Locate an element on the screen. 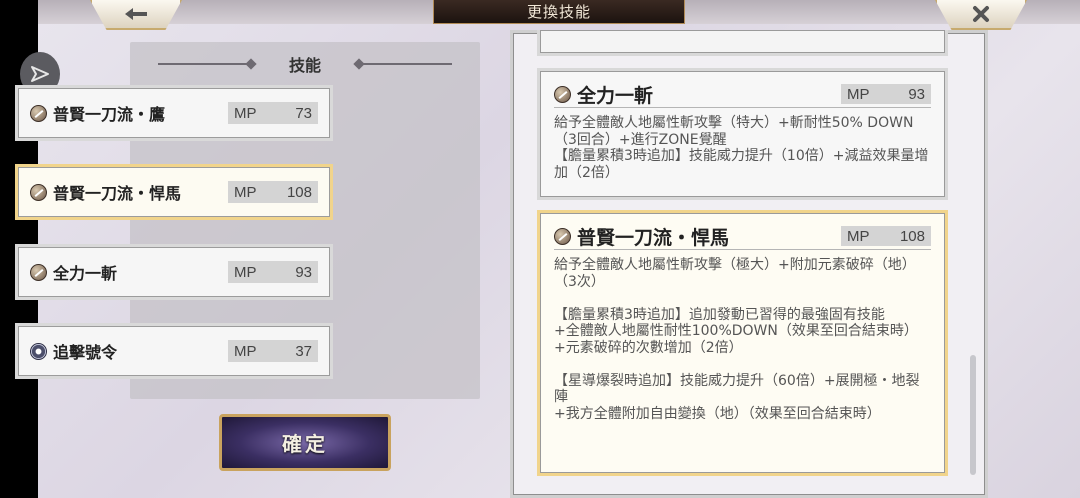 The height and width of the screenshot is (498, 1080). mp-value: 37 is located at coordinates (303, 351).